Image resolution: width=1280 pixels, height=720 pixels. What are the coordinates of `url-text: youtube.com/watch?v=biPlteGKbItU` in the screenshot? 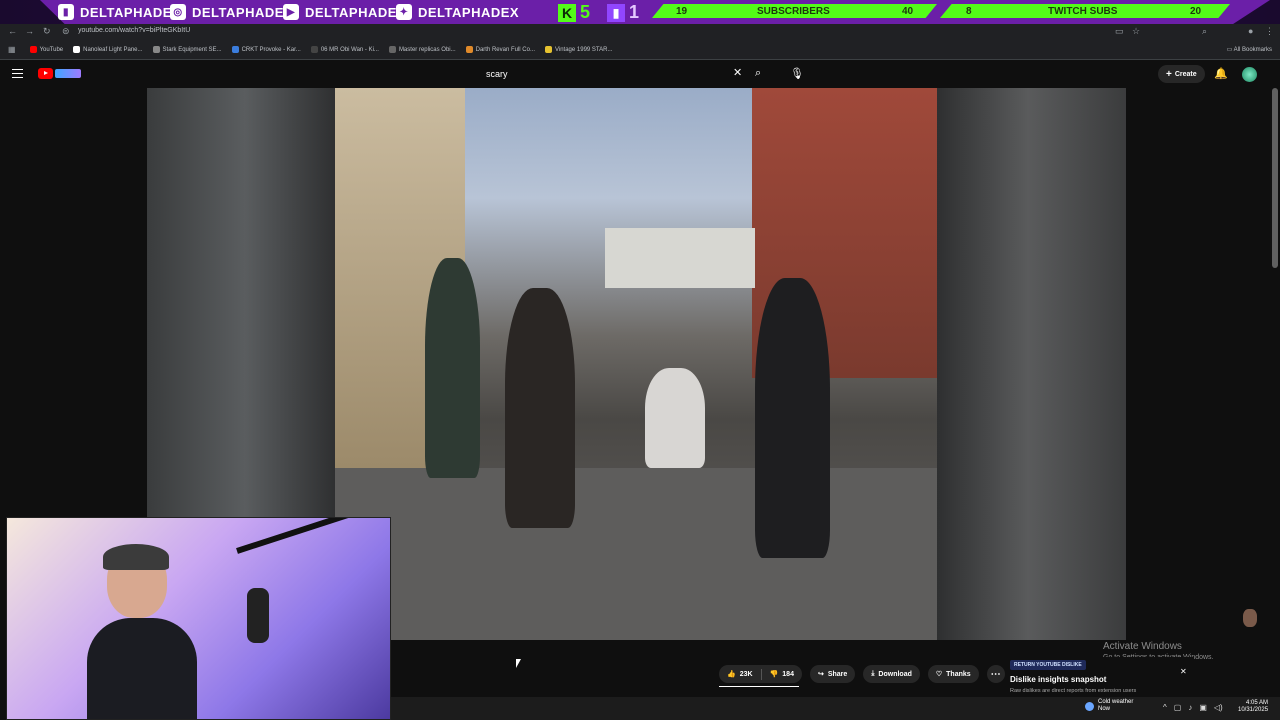 It's located at (134, 30).